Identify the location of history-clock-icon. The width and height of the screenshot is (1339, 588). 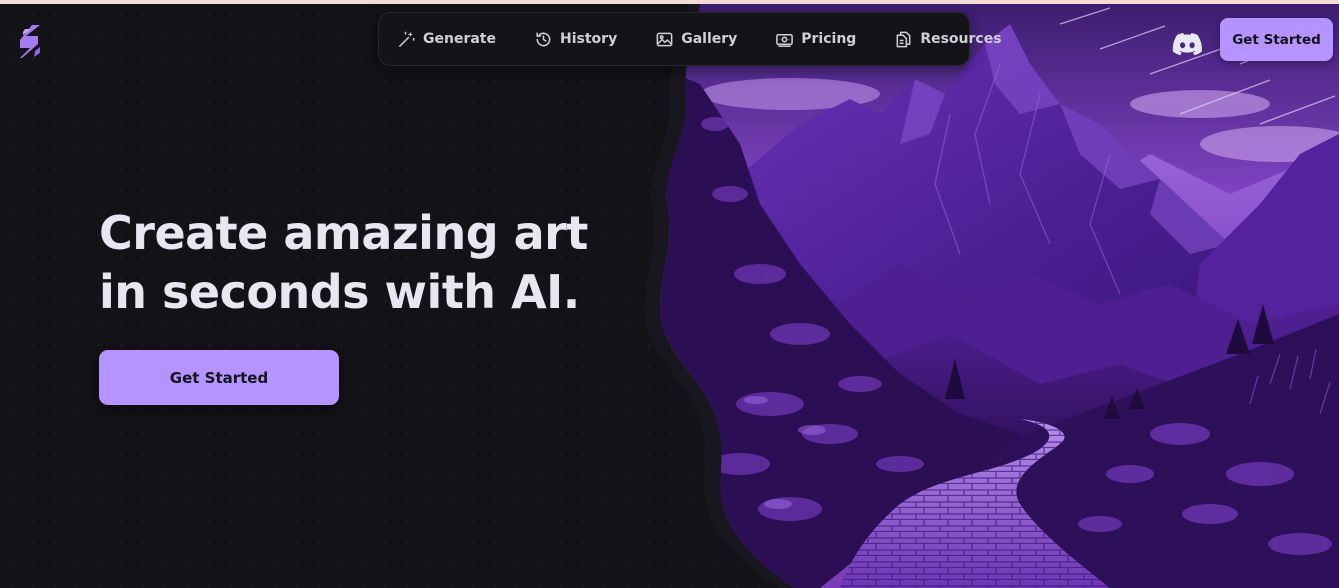
(543, 39).